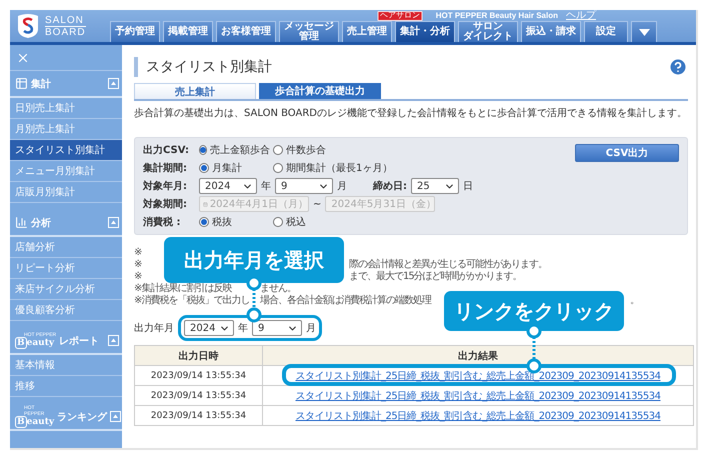 Image resolution: width=710 pixels, height=462 pixels. What do you see at coordinates (203, 67) in the screenshot?
I see `page-title: スタイリスト別集計` at bounding box center [203, 67].